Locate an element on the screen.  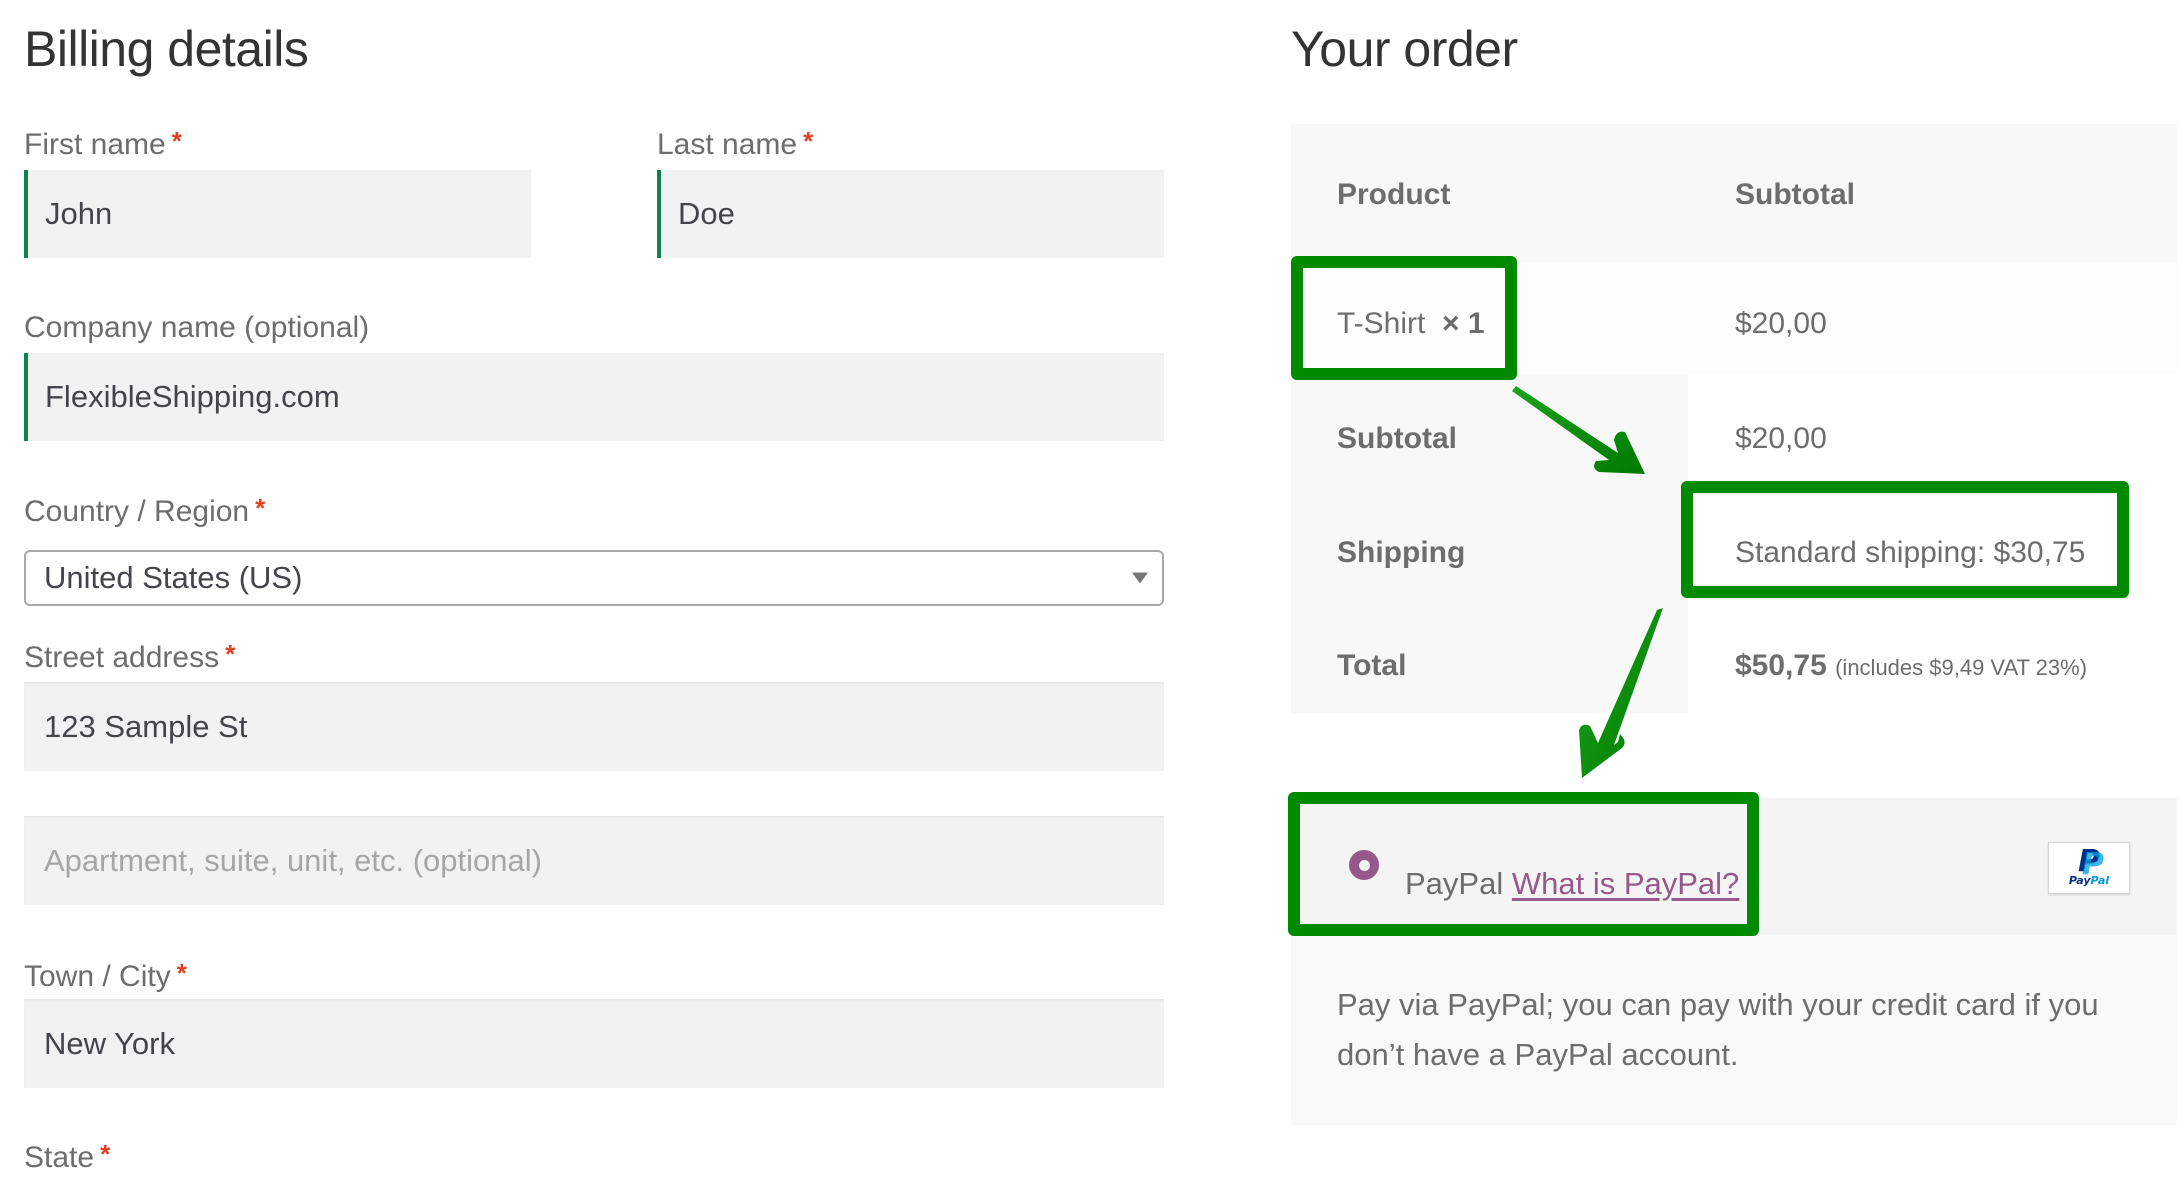
street-label: Street address * is located at coordinates (129, 657).